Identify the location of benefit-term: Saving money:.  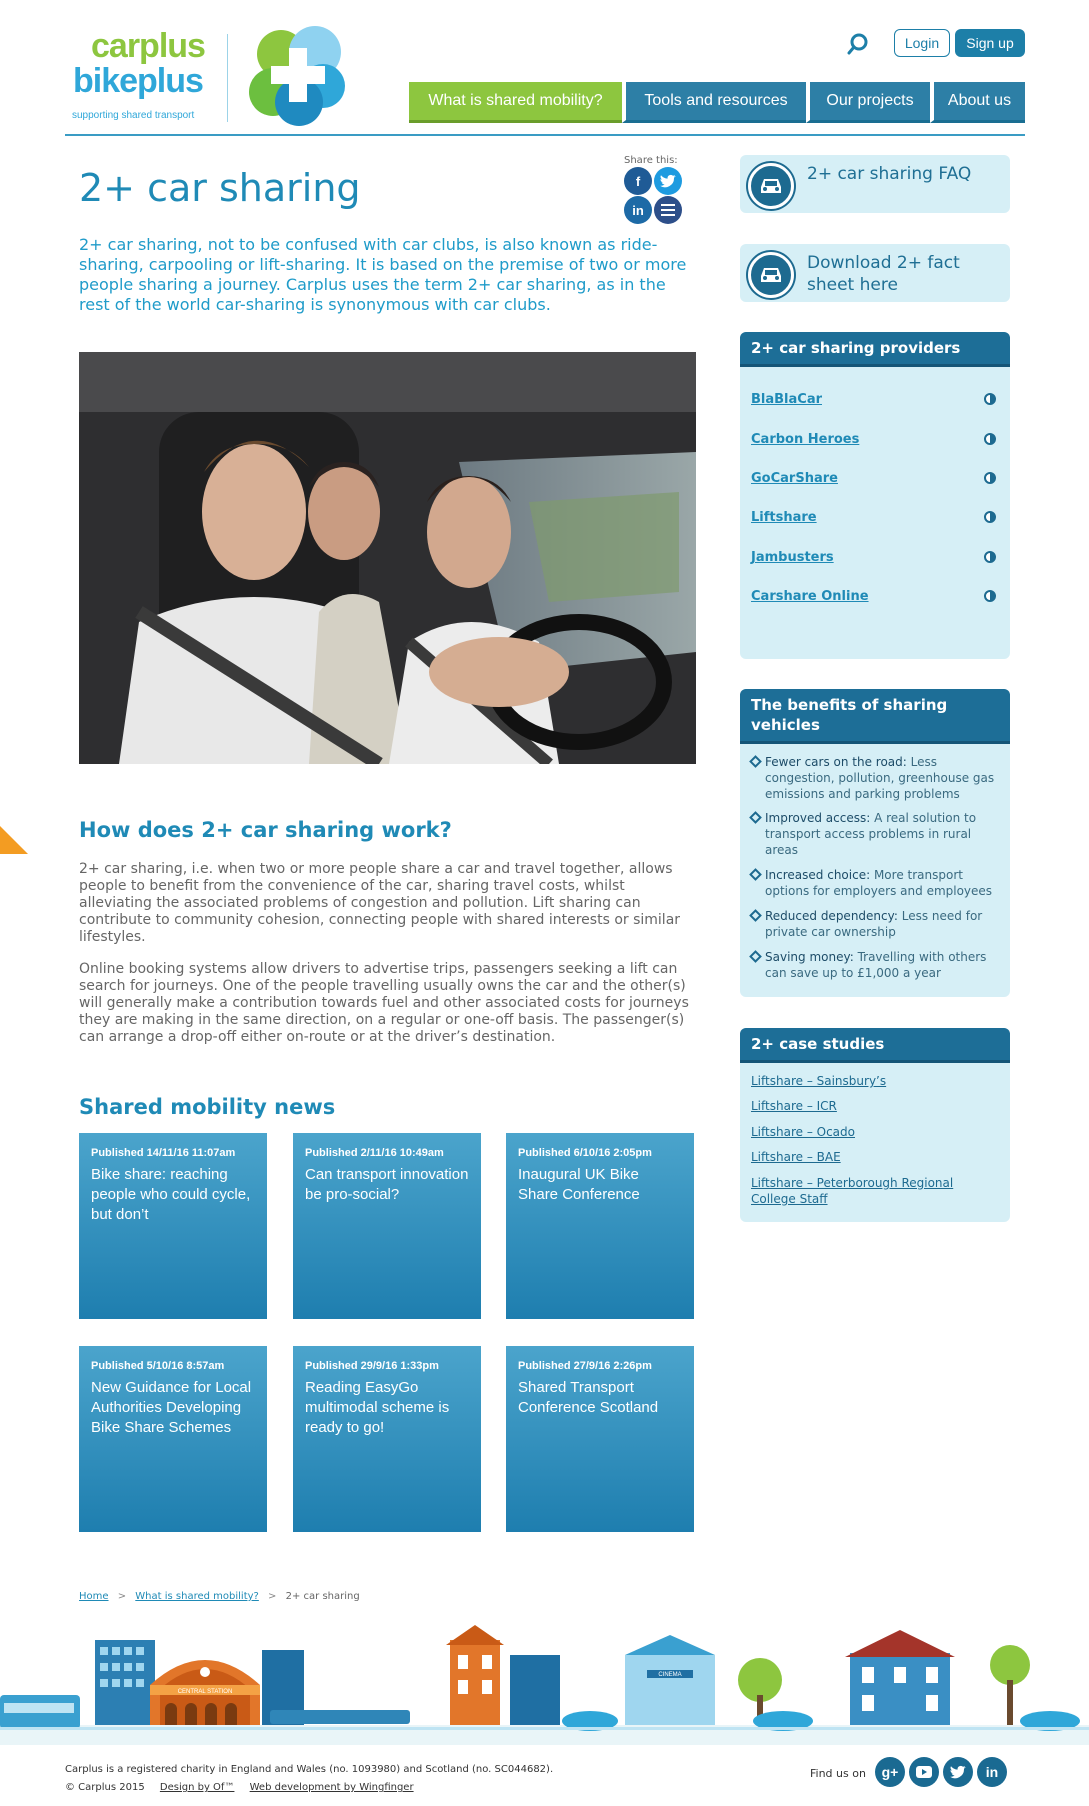
(809, 957).